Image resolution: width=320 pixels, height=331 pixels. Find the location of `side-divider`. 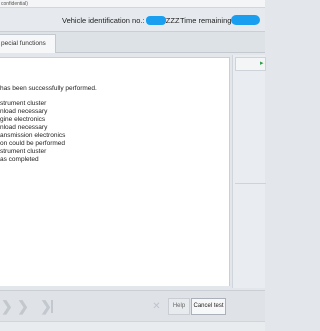

side-divider is located at coordinates (250, 183).